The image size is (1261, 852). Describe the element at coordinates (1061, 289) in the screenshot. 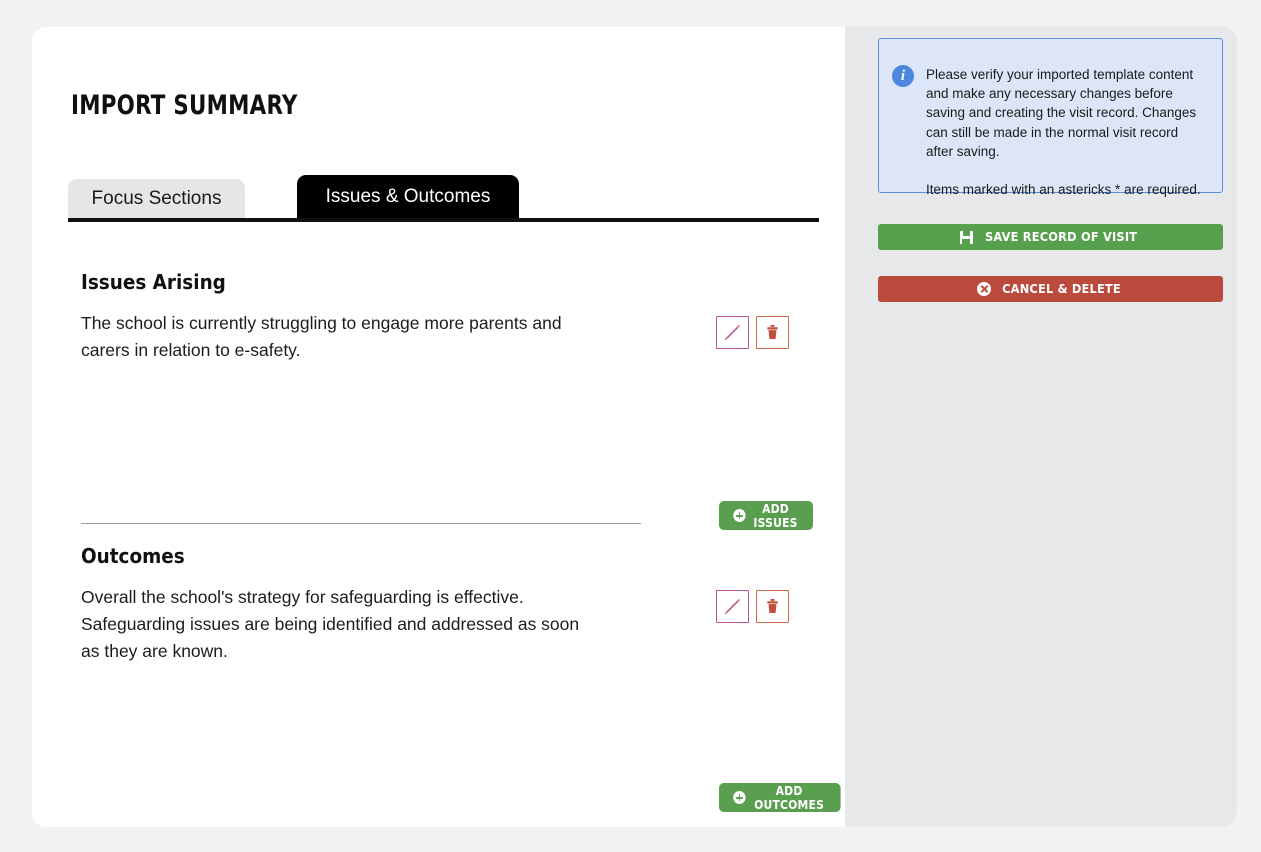

I see `cancel-button-label: CANCEL & DELETE` at that location.